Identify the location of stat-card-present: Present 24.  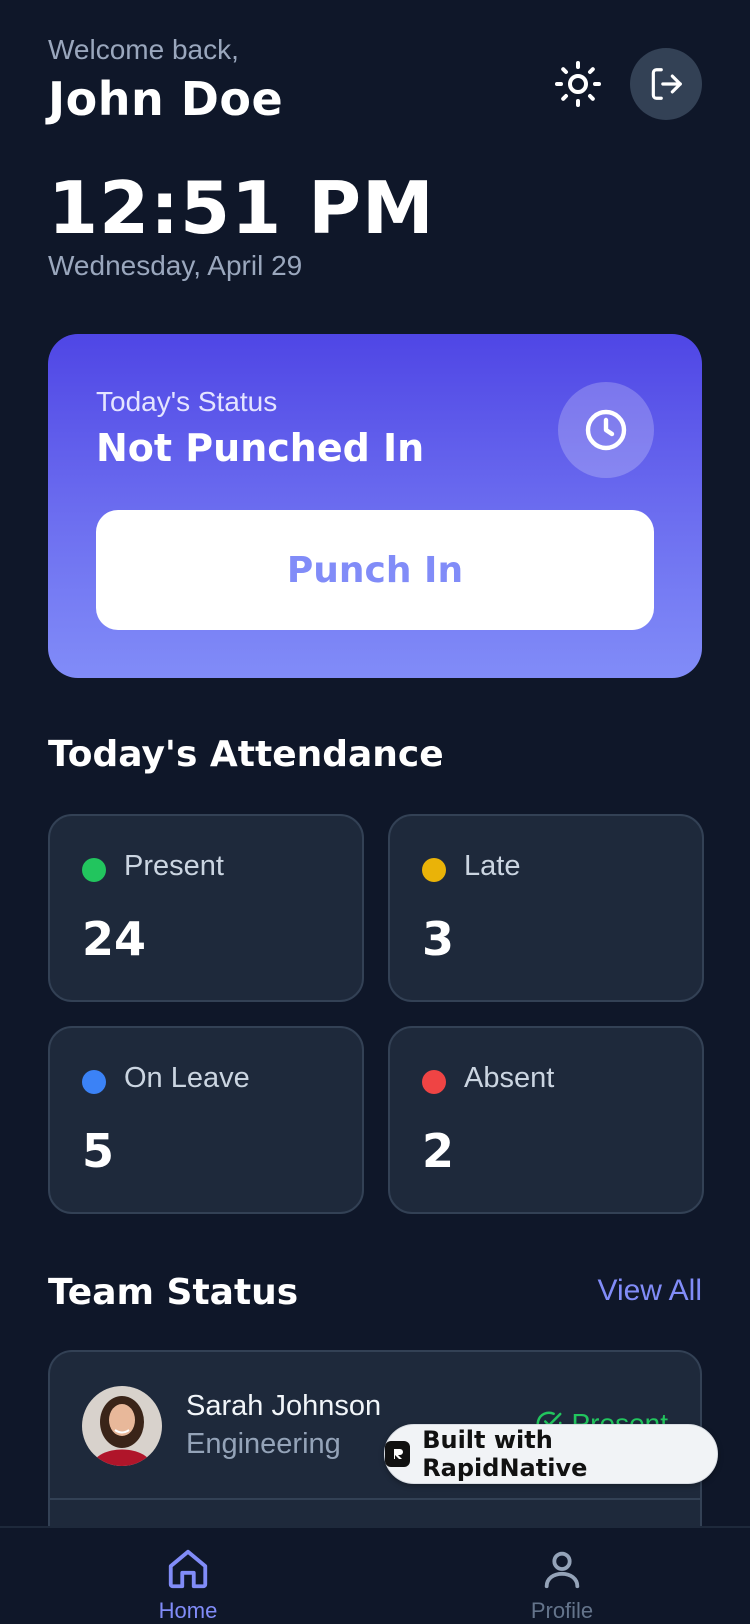
(206, 908).